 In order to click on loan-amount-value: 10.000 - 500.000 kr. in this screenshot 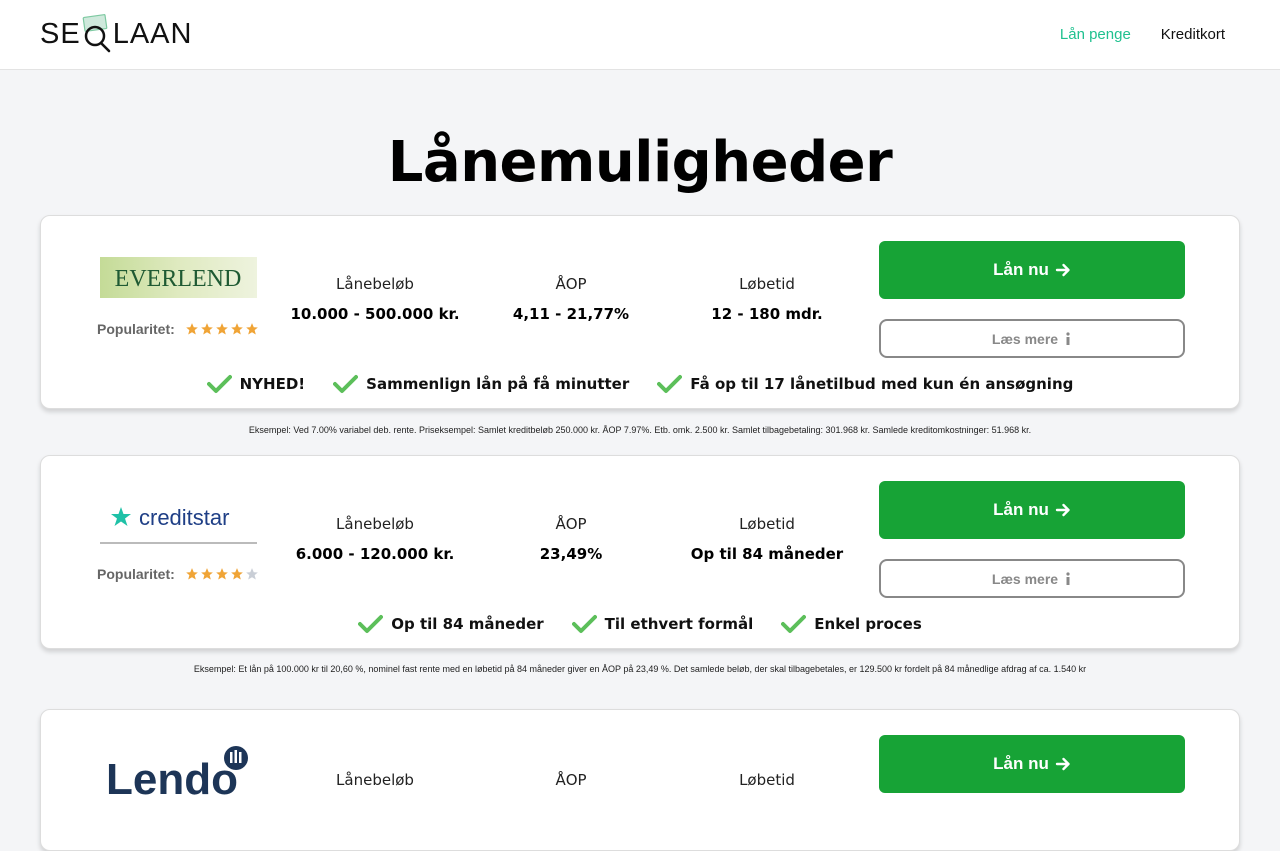, I will do `click(375, 314)`.